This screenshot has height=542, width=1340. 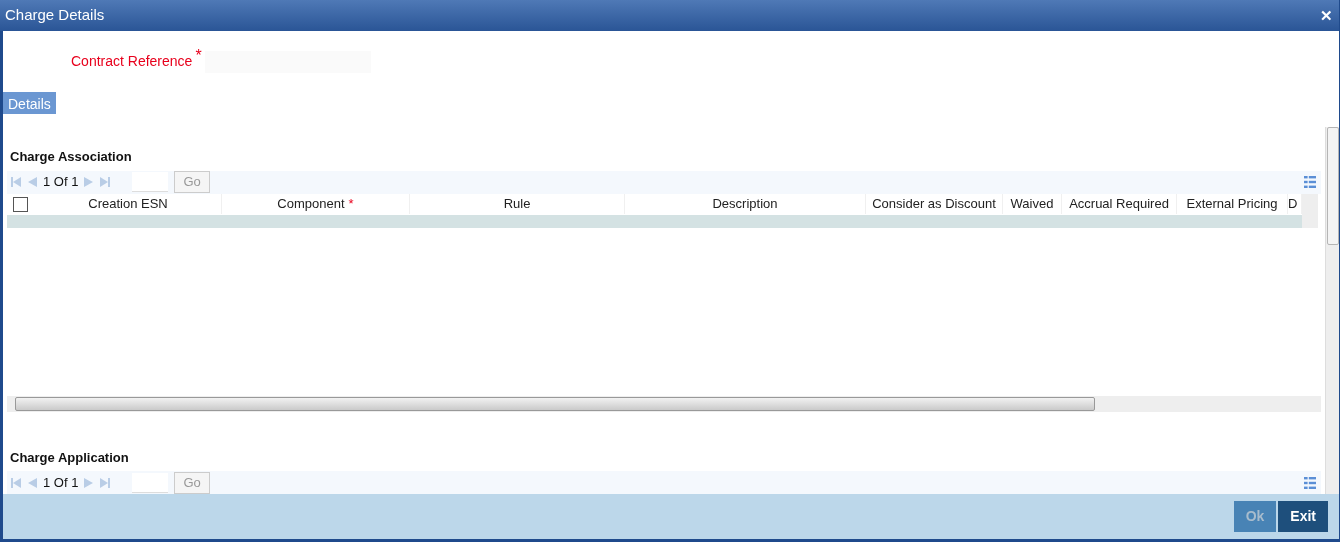 I want to click on section-title: Charge Application, so click(x=69, y=457).